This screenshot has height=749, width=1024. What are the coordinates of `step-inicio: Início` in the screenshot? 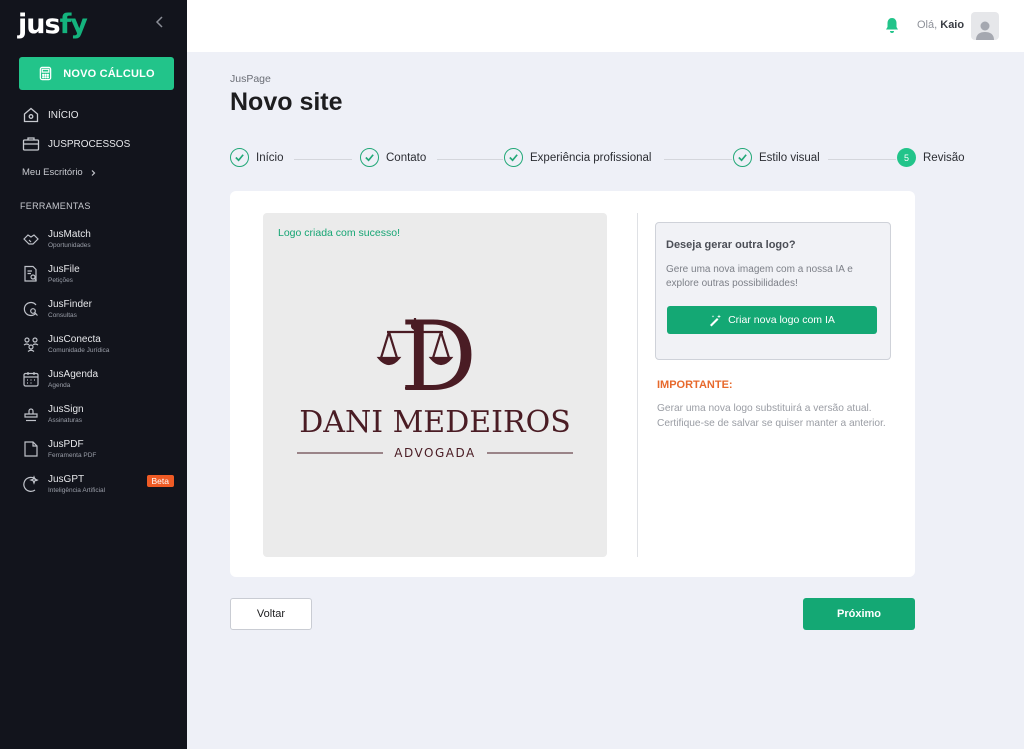 It's located at (257, 157).